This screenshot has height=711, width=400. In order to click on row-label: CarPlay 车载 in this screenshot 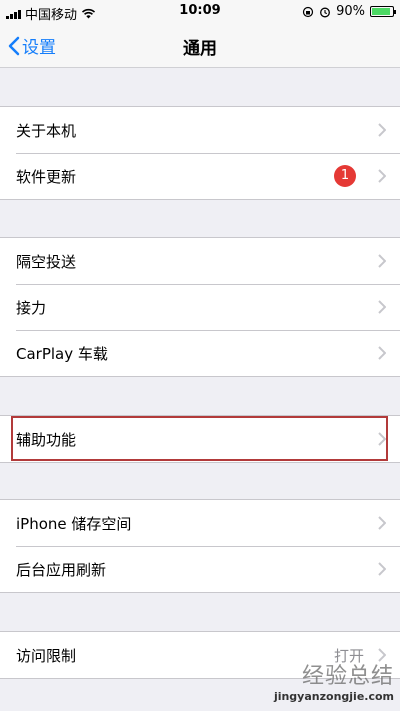, I will do `click(62, 353)`.